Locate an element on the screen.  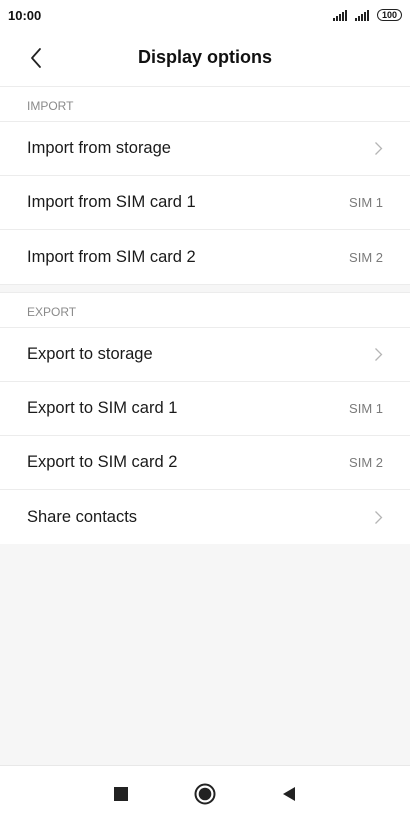
system-nav-bar is located at coordinates (205, 793).